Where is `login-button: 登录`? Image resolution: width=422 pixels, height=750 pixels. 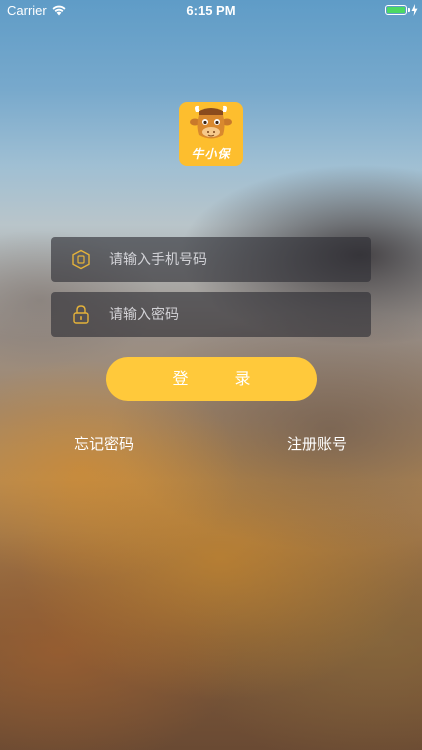
login-button: 登录 is located at coordinates (211, 379).